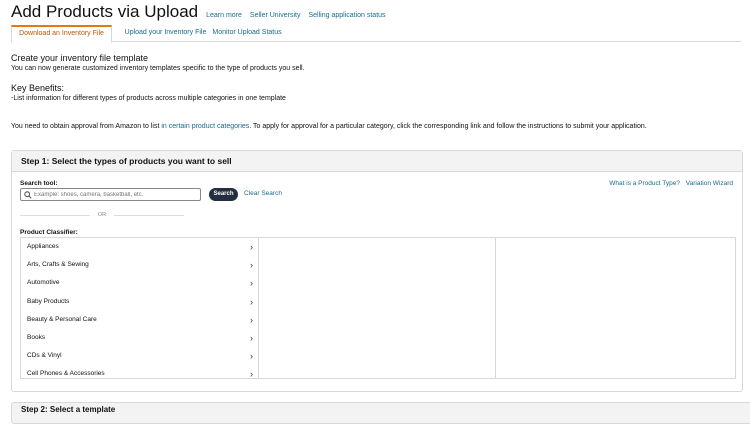 Image resolution: width=750 pixels, height=424 pixels. I want to click on tab-upload-inventory-file: Upload your Inventory File, so click(165, 33).